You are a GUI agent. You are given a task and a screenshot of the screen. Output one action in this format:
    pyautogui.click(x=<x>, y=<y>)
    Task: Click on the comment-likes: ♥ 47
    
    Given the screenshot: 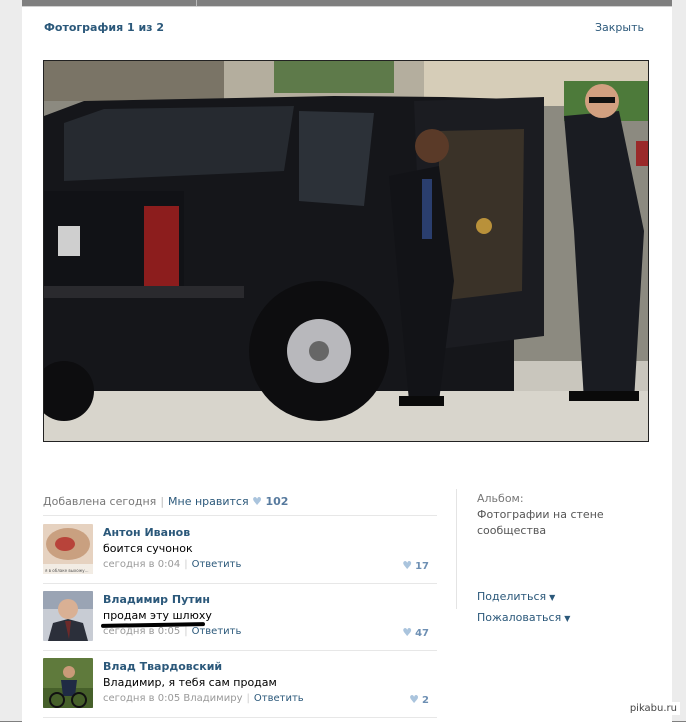 What is the action you would take?
    pyautogui.click(x=415, y=632)
    